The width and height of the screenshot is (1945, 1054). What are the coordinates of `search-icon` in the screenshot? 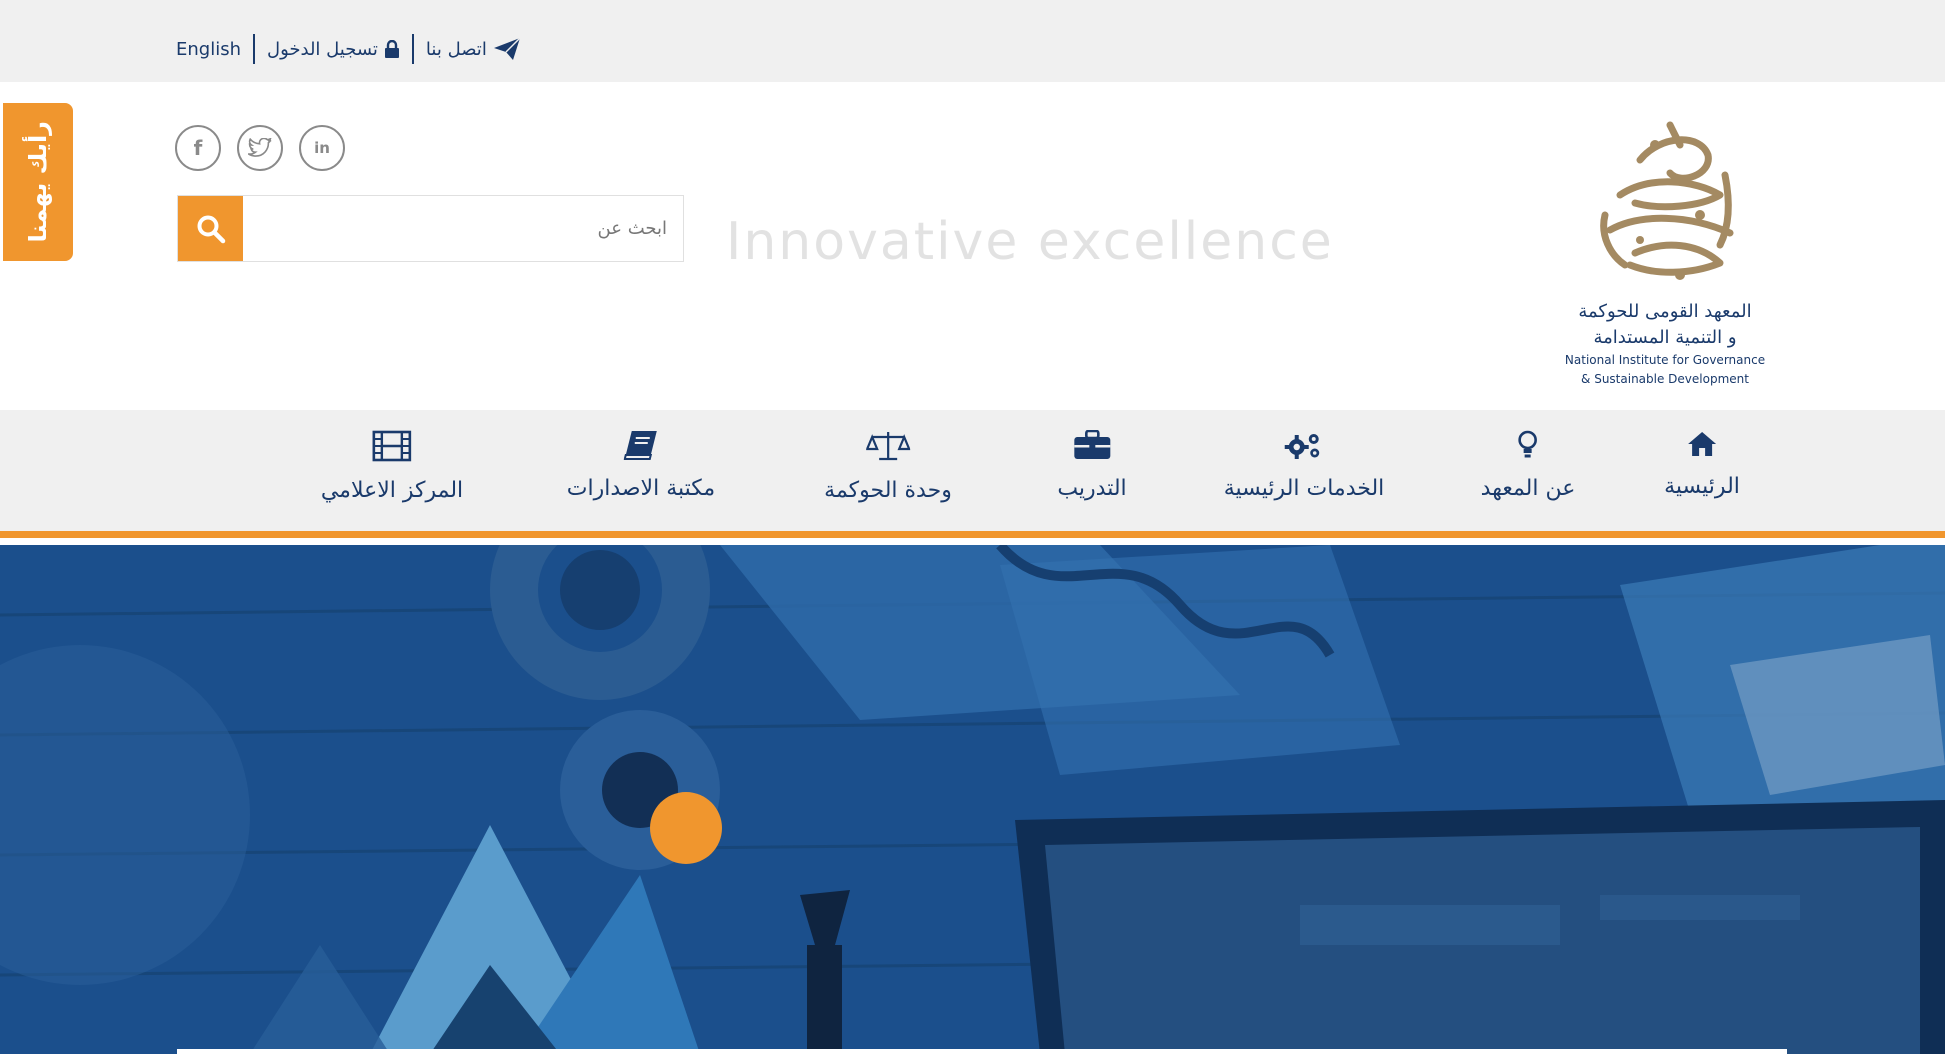 It's located at (211, 229).